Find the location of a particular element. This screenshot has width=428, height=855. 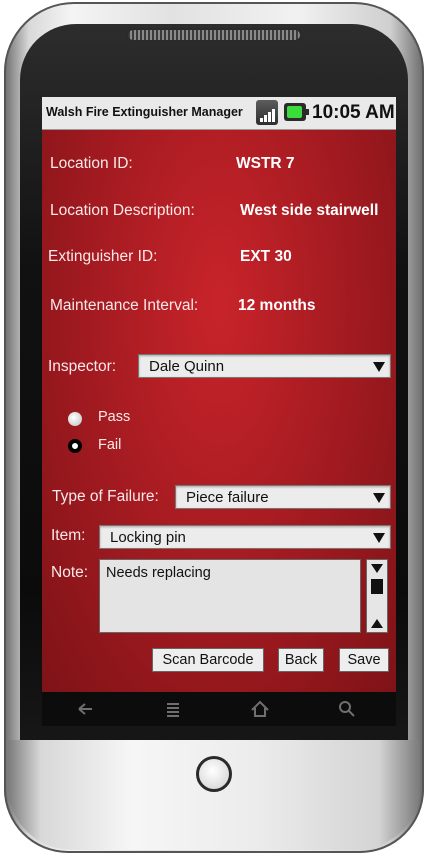

maintenance-interval-value: 12 months is located at coordinates (277, 305).